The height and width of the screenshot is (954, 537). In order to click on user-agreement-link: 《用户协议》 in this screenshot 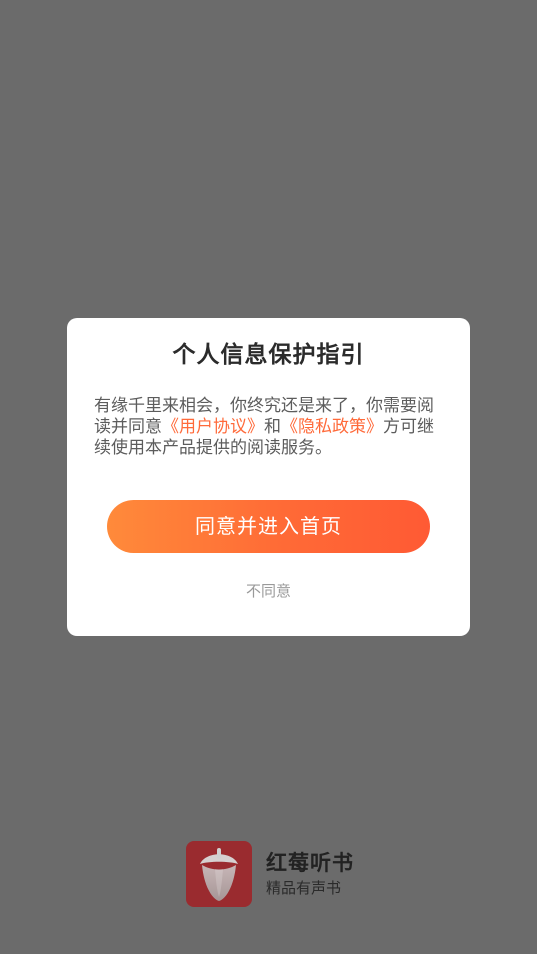, I will do `click(213, 427)`.